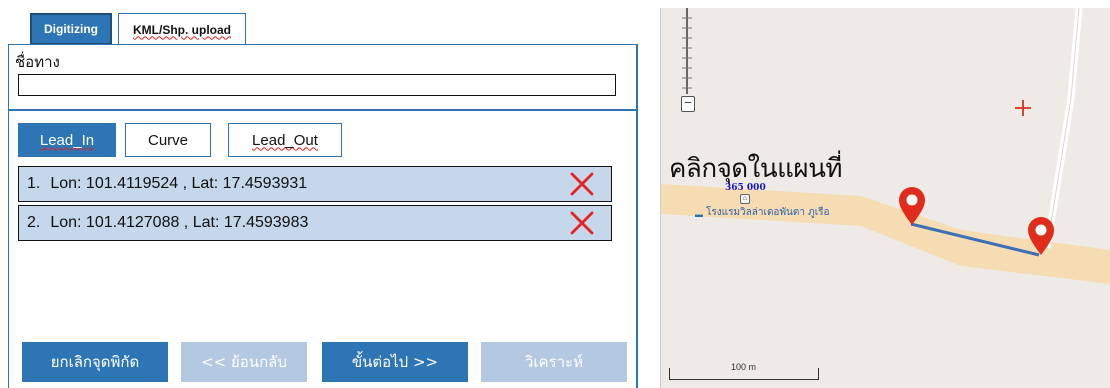 Image resolution: width=1110 pixels, height=388 pixels. I want to click on elevation-label: 365 000, so click(745, 188).